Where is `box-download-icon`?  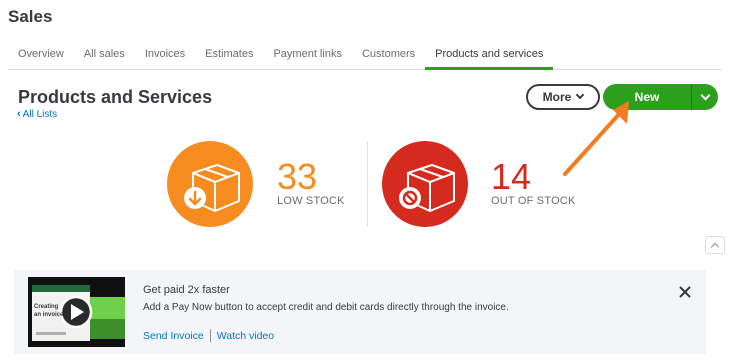 box-download-icon is located at coordinates (212, 188).